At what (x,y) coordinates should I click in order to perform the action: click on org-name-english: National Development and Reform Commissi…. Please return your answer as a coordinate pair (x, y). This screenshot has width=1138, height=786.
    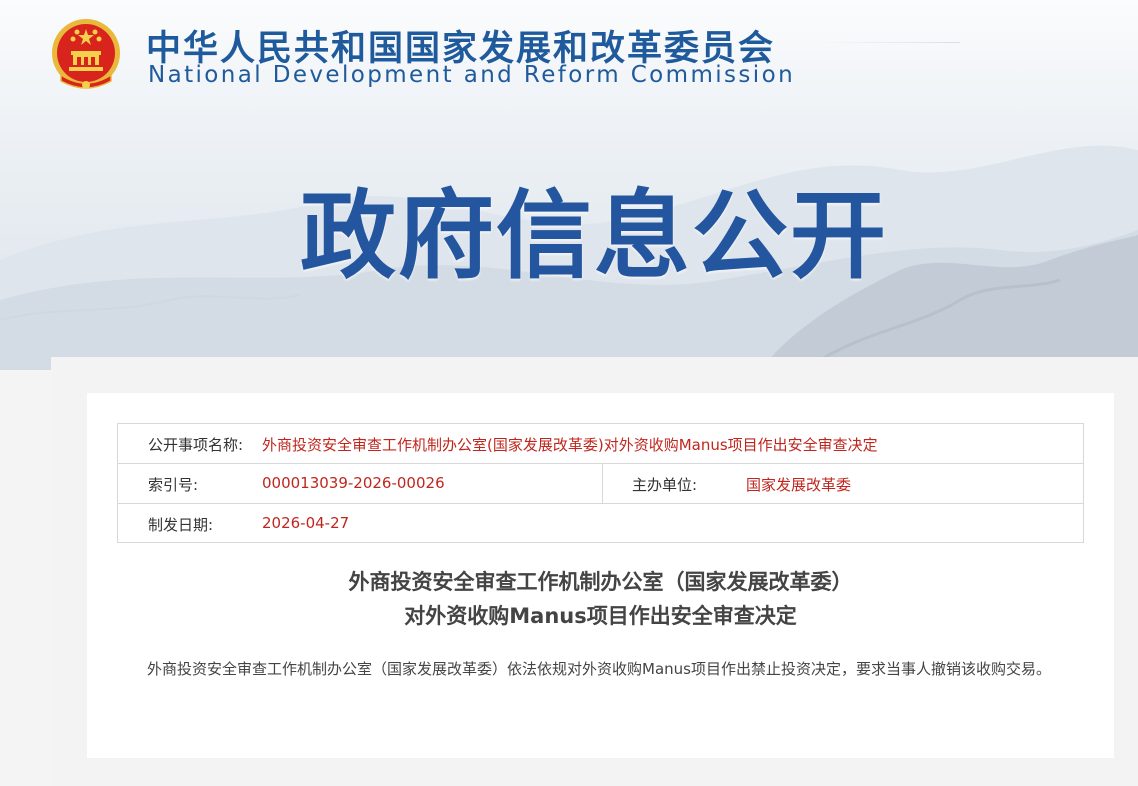
    Looking at the image, I should click on (472, 75).